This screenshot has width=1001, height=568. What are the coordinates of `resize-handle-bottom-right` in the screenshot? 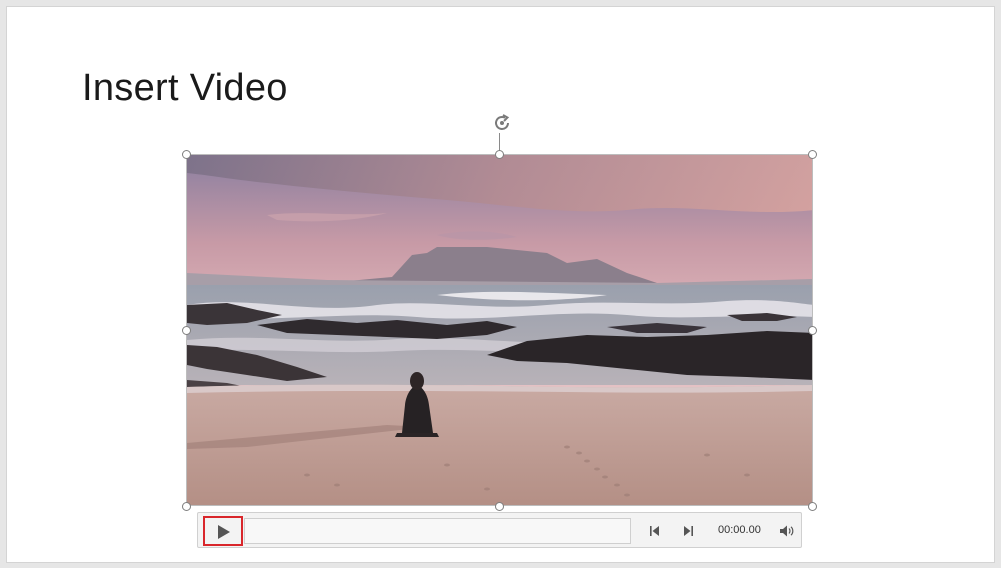 It's located at (812, 506).